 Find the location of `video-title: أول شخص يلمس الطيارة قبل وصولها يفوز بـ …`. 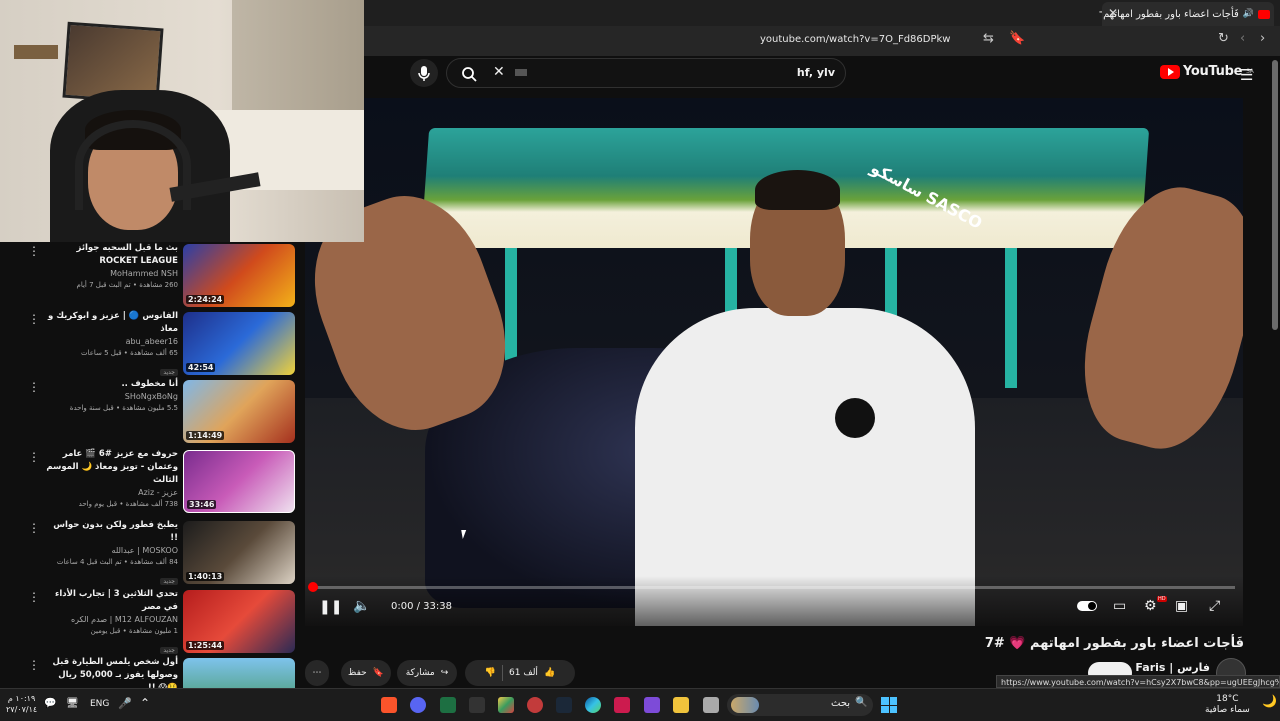

video-title: أول شخص يلمس الطيارة قبل وصولها يفوز بـ … is located at coordinates (112, 672).